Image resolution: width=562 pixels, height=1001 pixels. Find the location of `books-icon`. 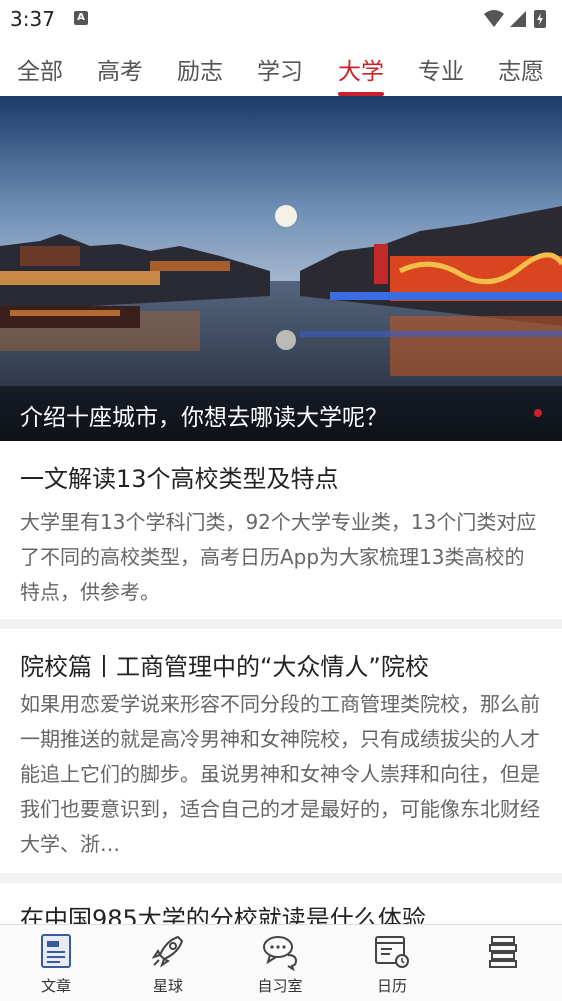

books-icon is located at coordinates (503, 952).